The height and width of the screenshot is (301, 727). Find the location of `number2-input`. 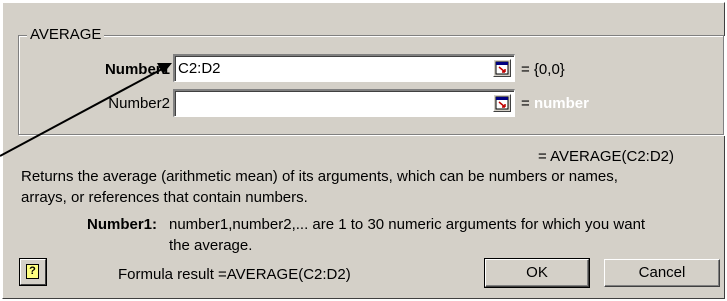

number2-input is located at coordinates (344, 103).